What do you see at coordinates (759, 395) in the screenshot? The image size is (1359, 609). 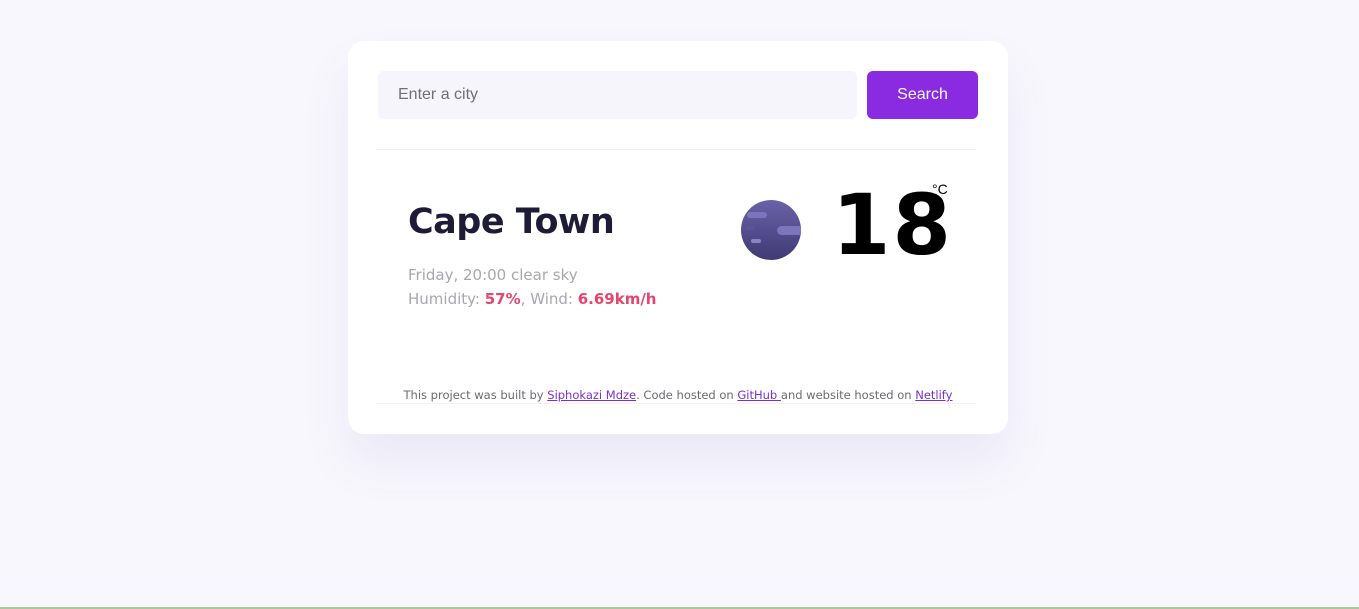 I see `github-link: GitHub` at bounding box center [759, 395].